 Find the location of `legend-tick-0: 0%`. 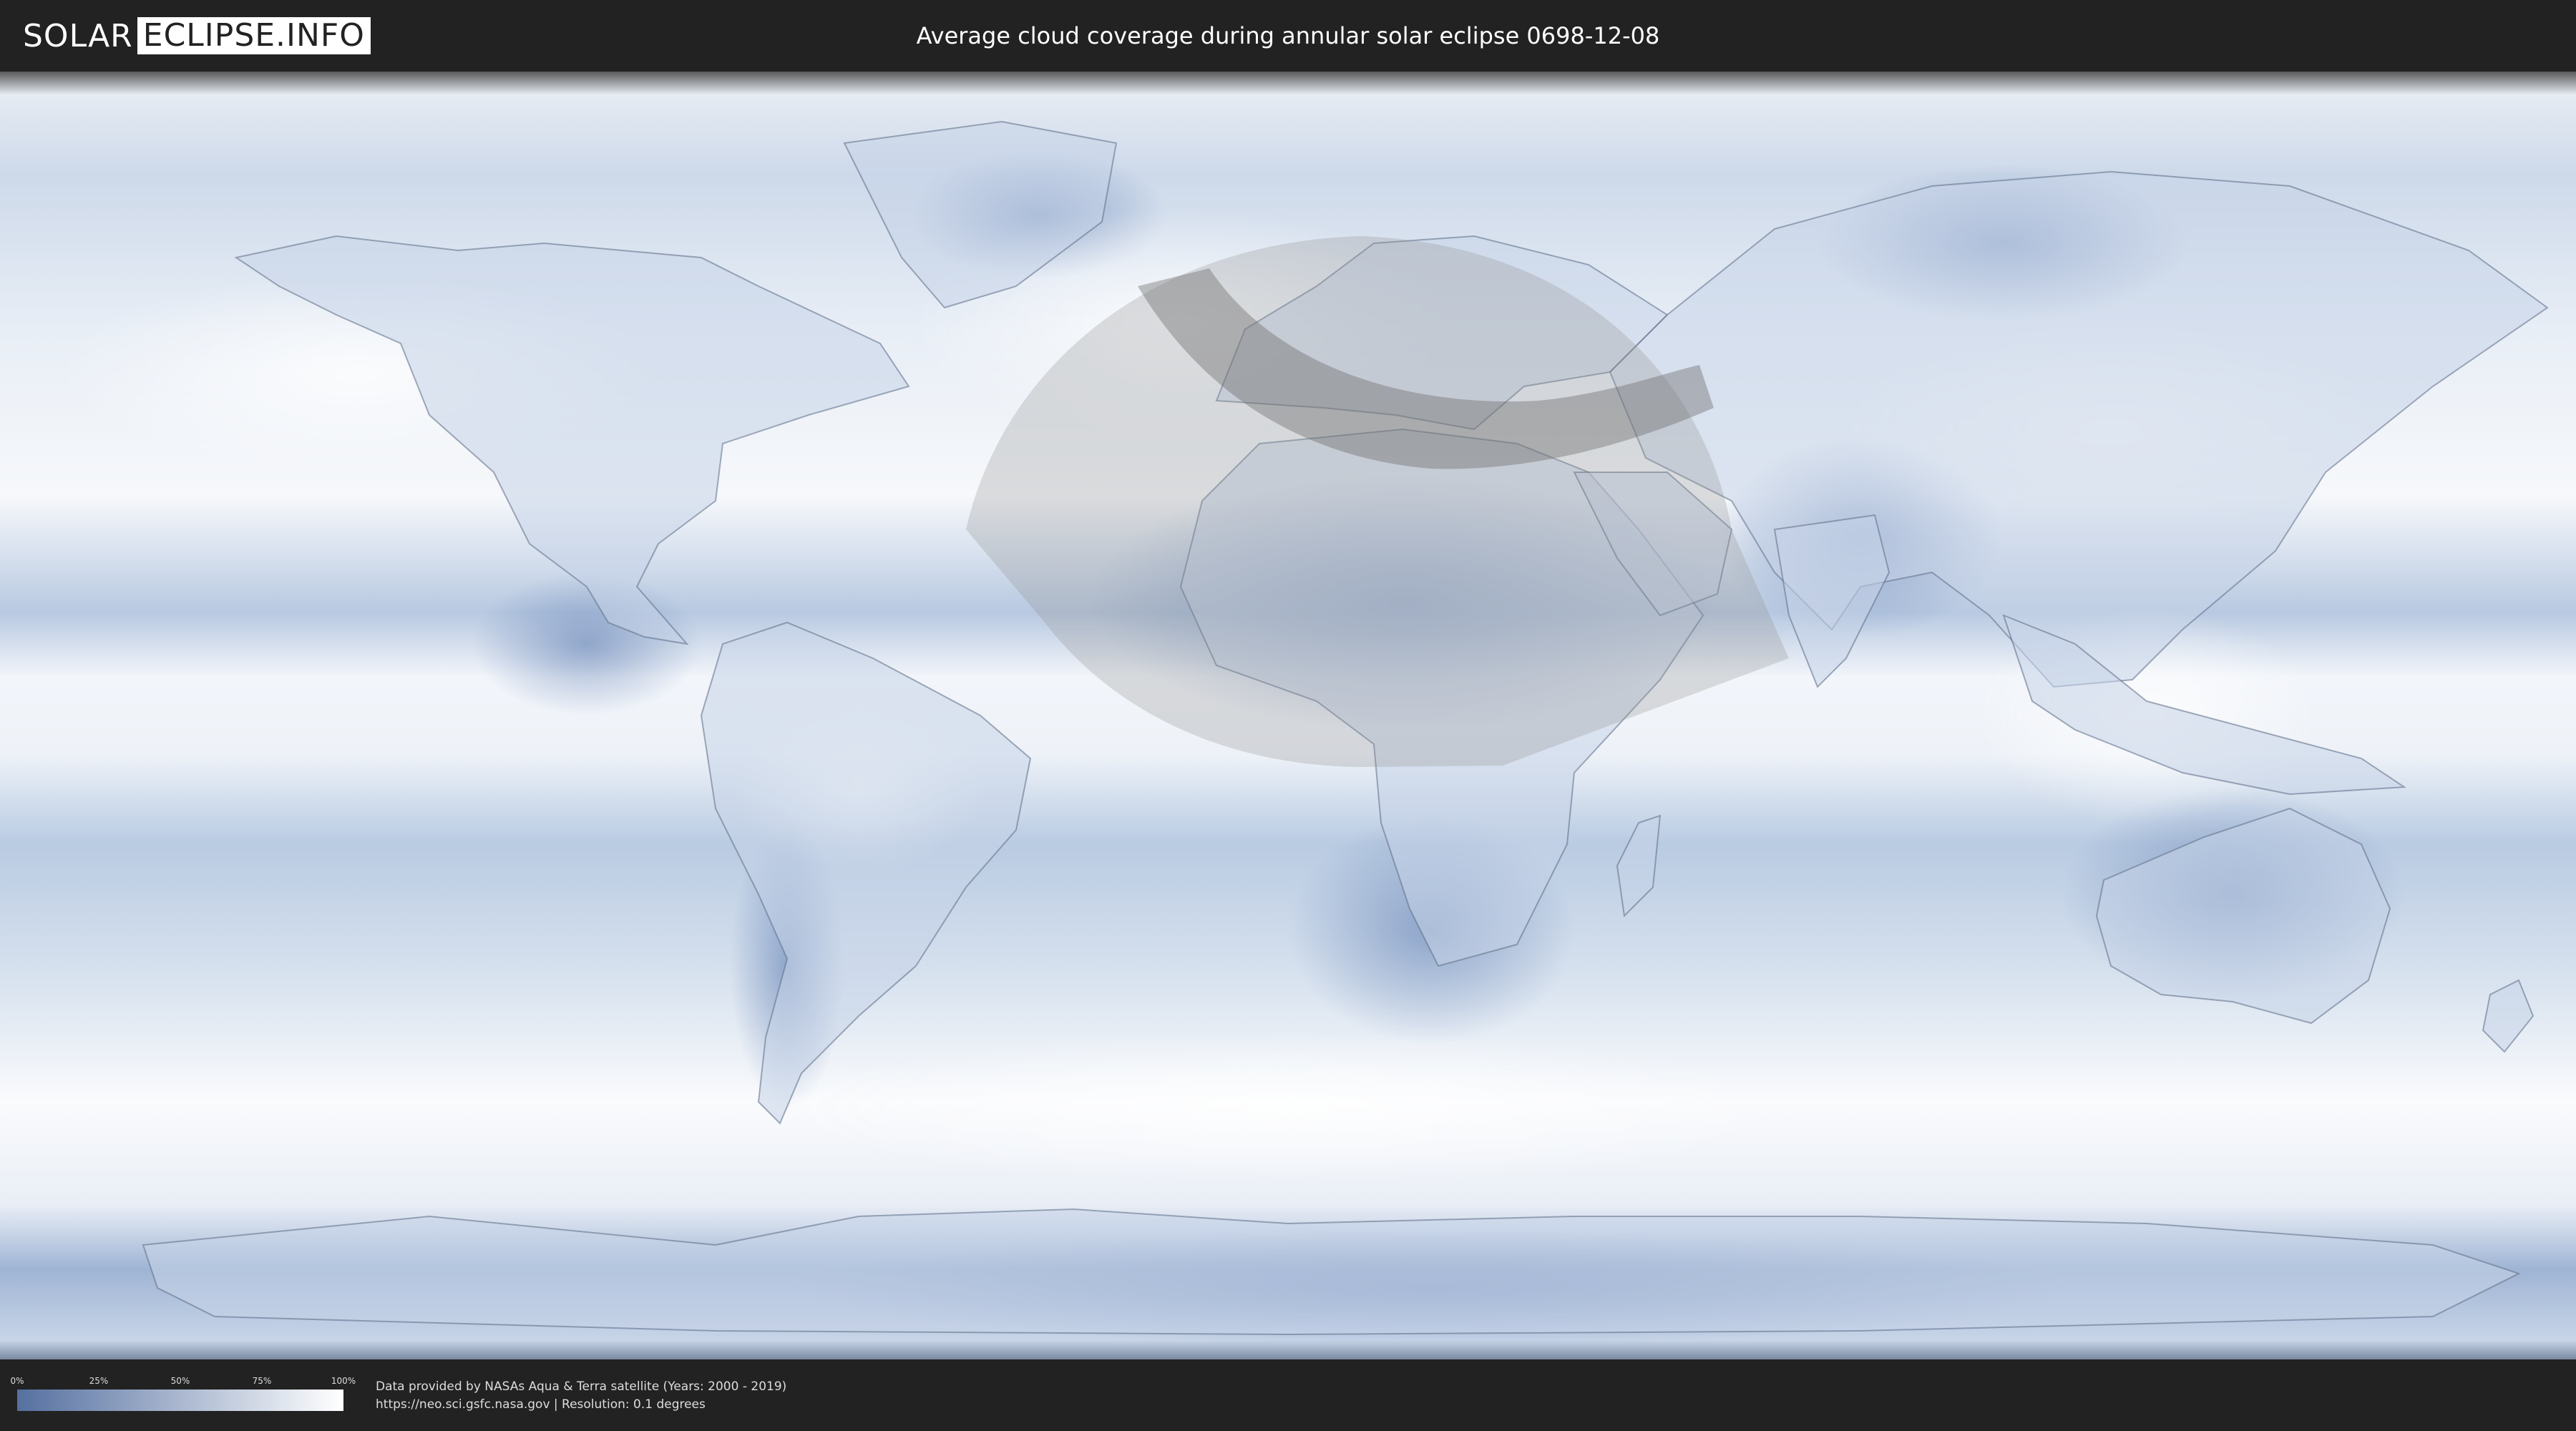

legend-tick-0: 0% is located at coordinates (17, 1381).